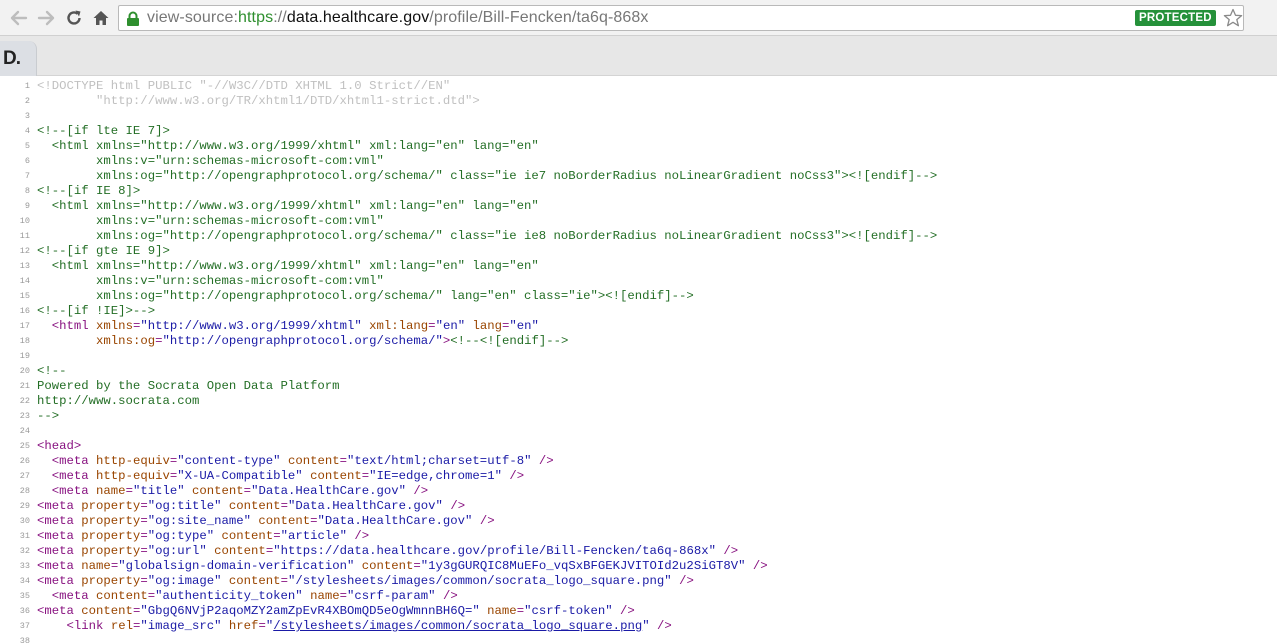 The width and height of the screenshot is (1277, 643). I want to click on line-number: 23, so click(24, 416).